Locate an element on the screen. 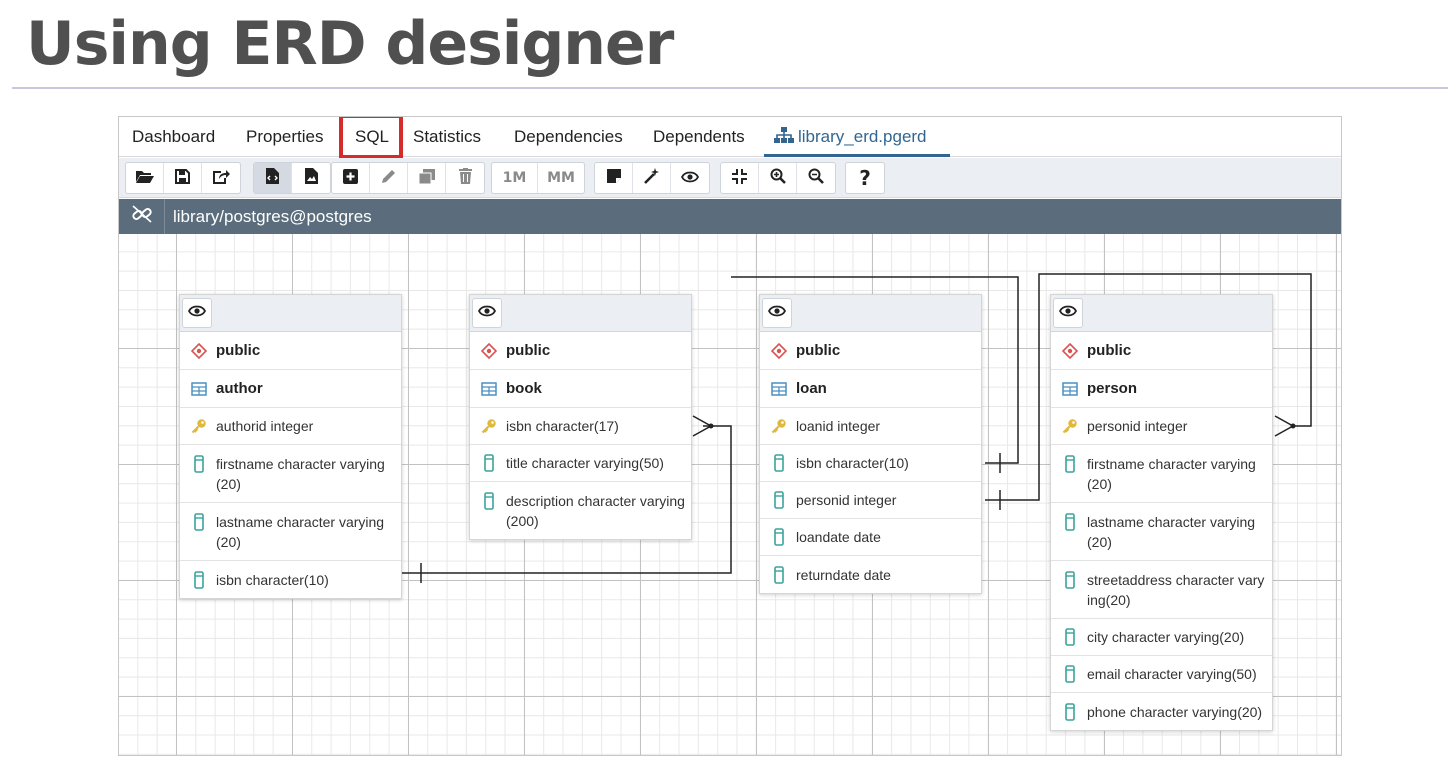 The image size is (1452, 758). add-note-button is located at coordinates (614, 178).